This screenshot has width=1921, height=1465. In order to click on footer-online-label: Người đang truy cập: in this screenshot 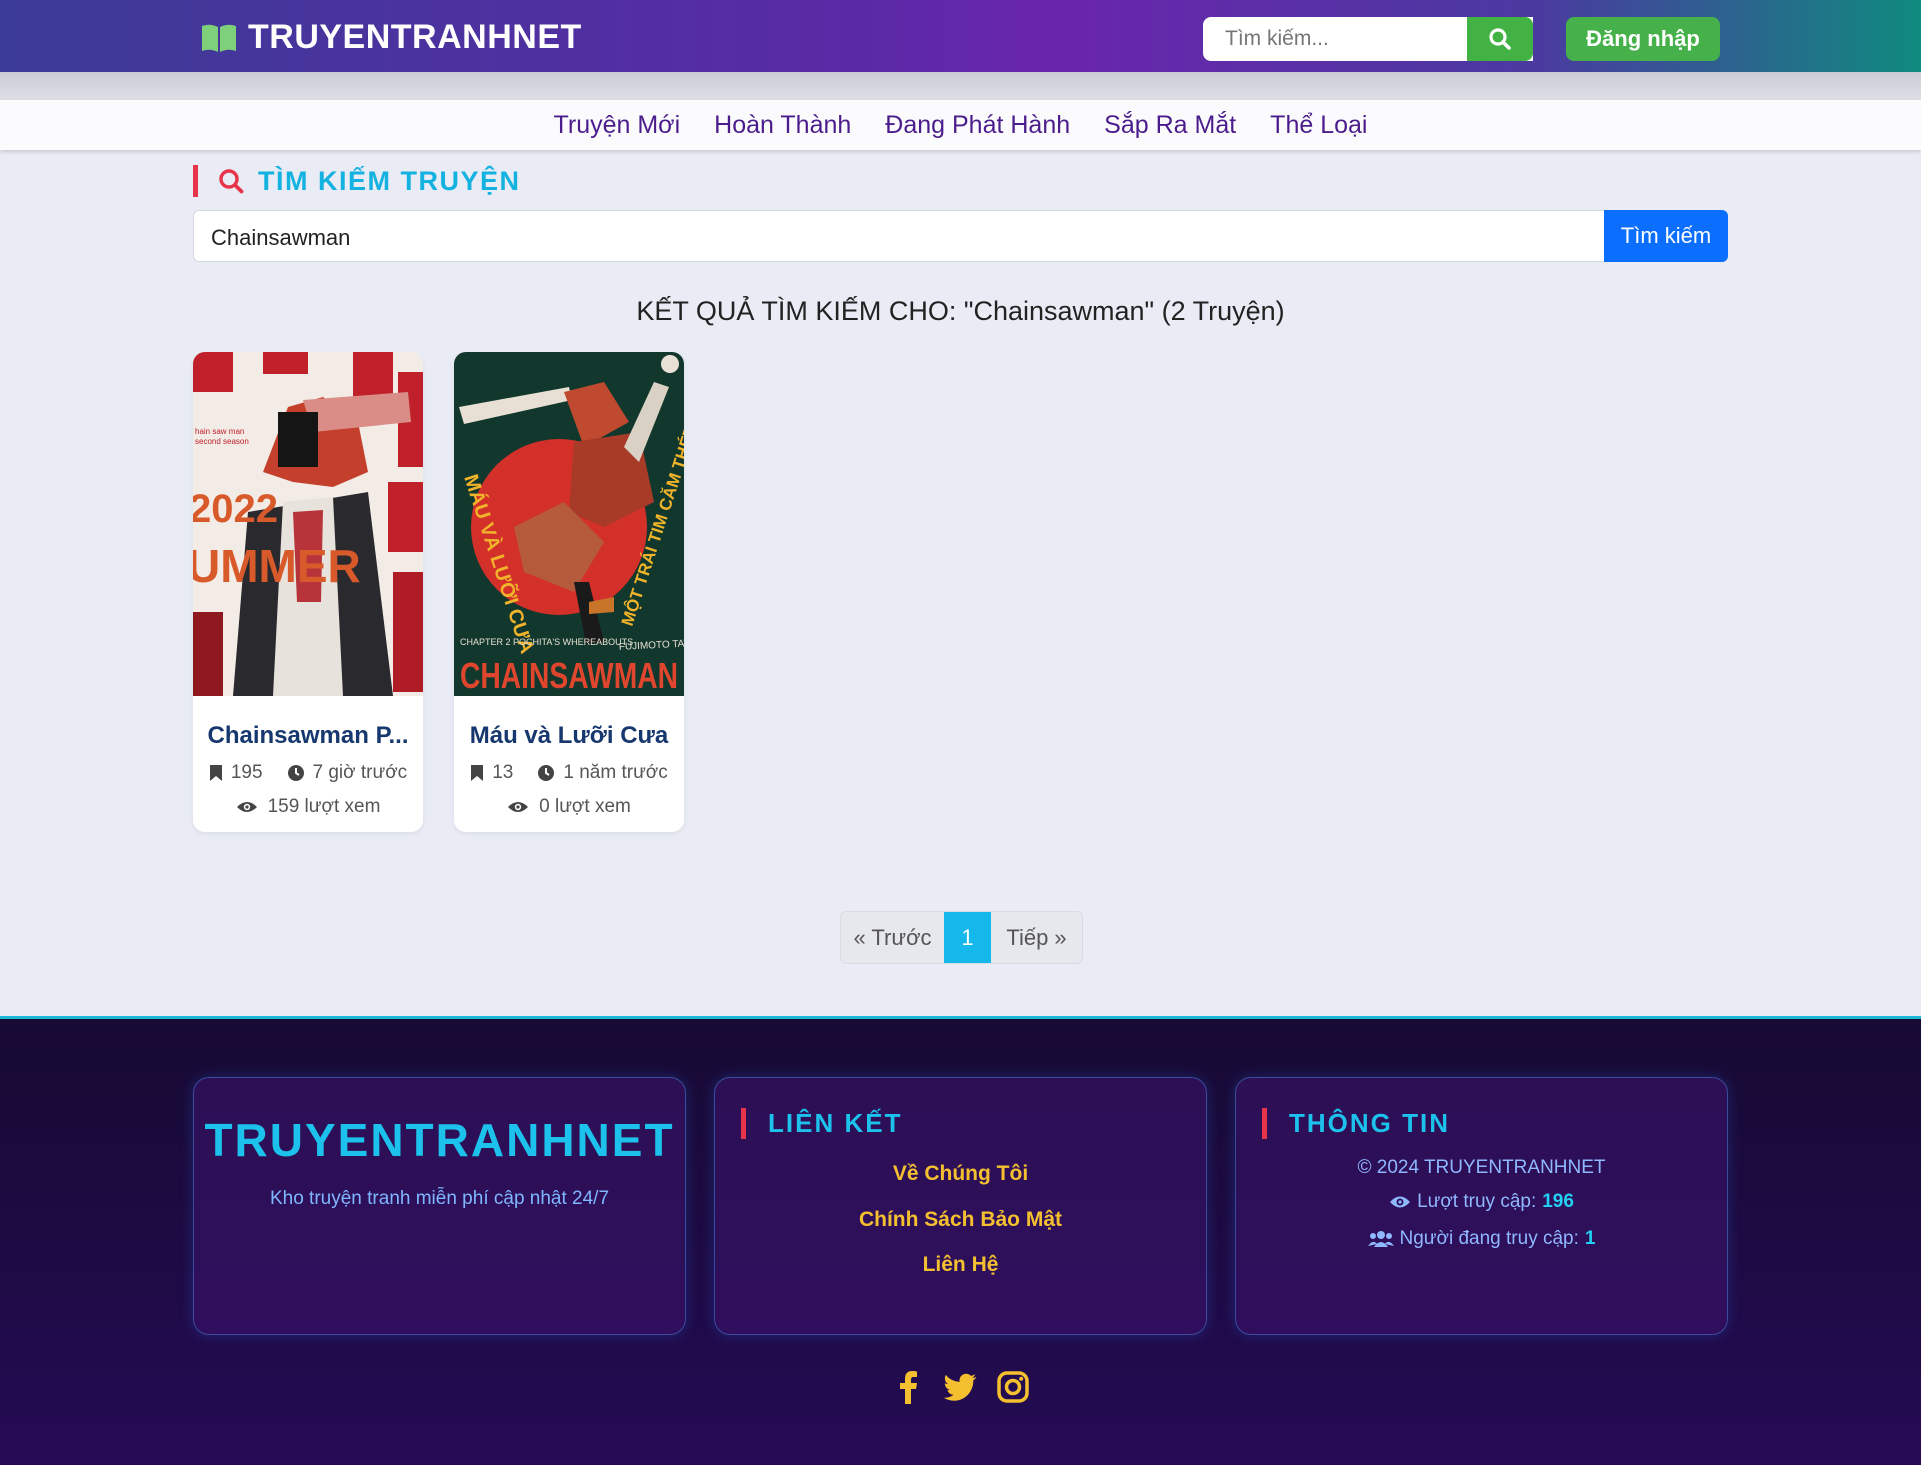, I will do `click(1489, 1238)`.